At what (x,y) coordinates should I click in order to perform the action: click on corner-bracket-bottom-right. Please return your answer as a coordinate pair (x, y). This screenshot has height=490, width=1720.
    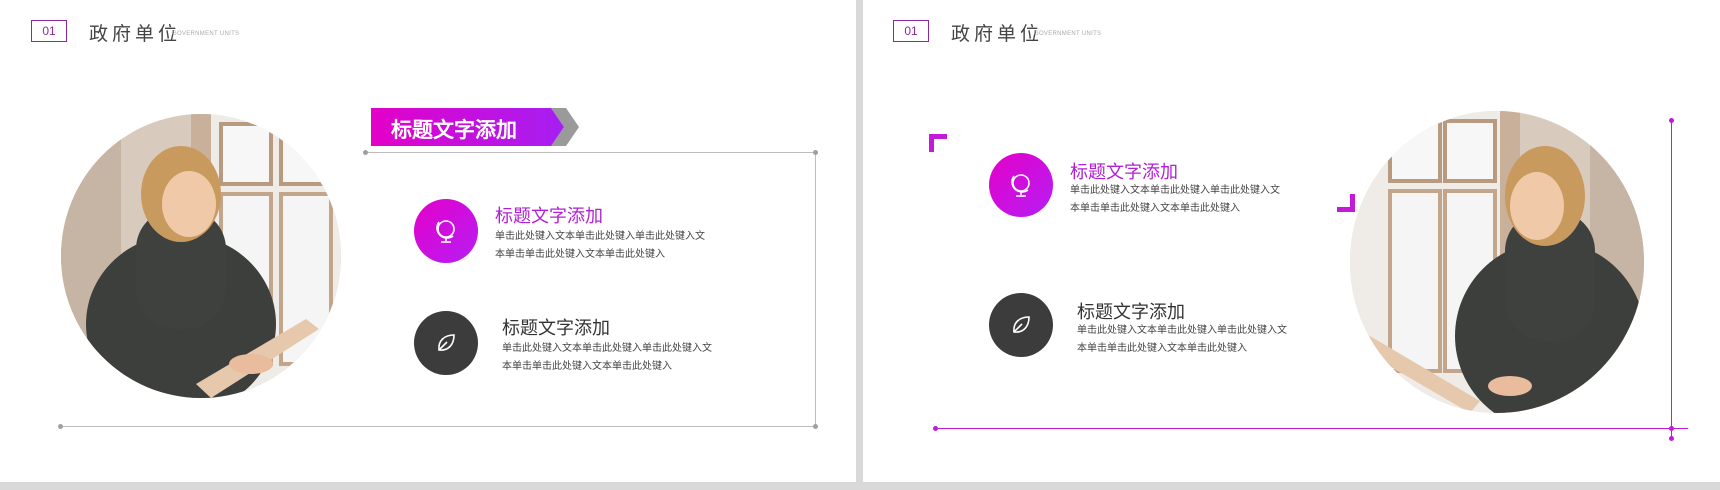
    Looking at the image, I should click on (1346, 203).